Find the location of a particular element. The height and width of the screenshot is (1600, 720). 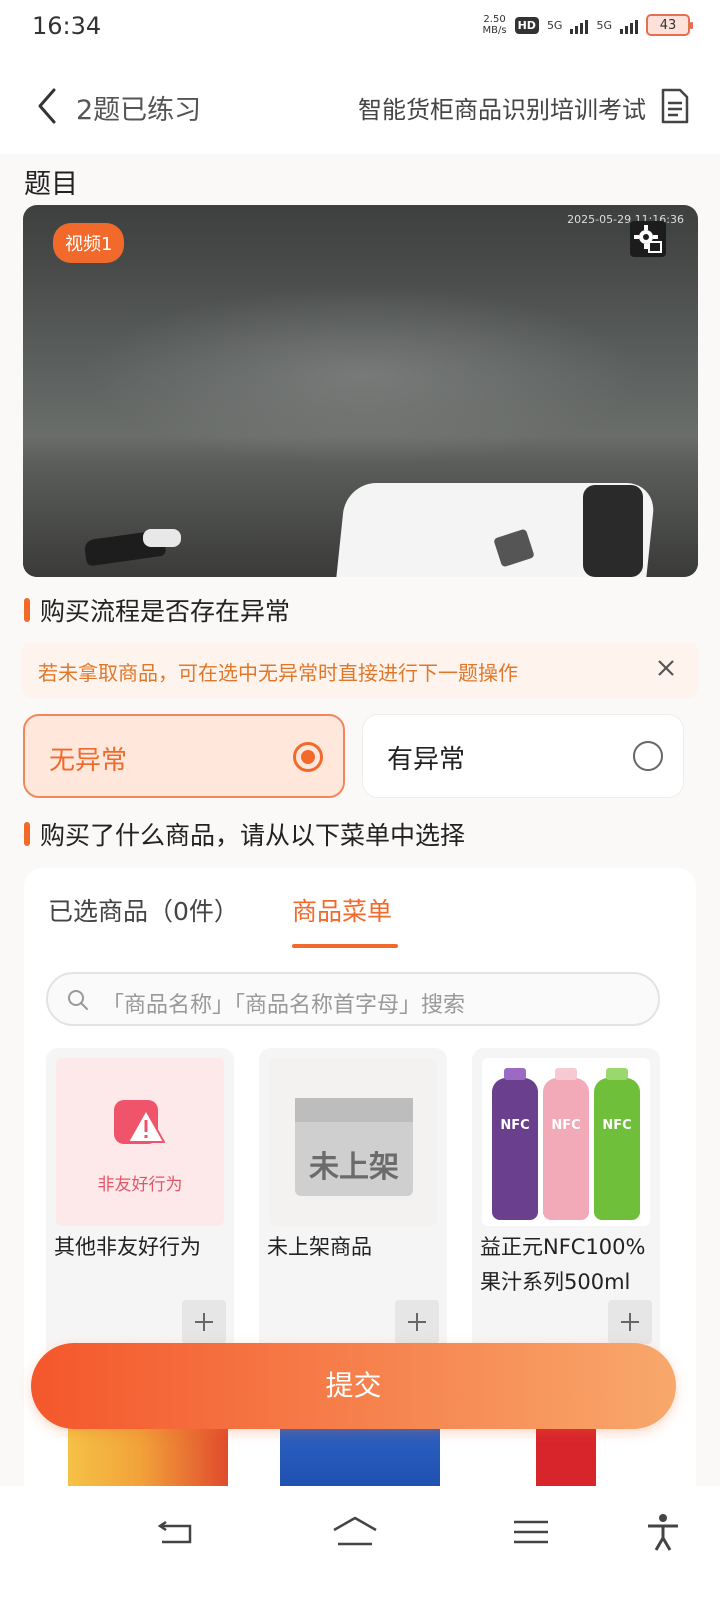

search-icon is located at coordinates (78, 1000).